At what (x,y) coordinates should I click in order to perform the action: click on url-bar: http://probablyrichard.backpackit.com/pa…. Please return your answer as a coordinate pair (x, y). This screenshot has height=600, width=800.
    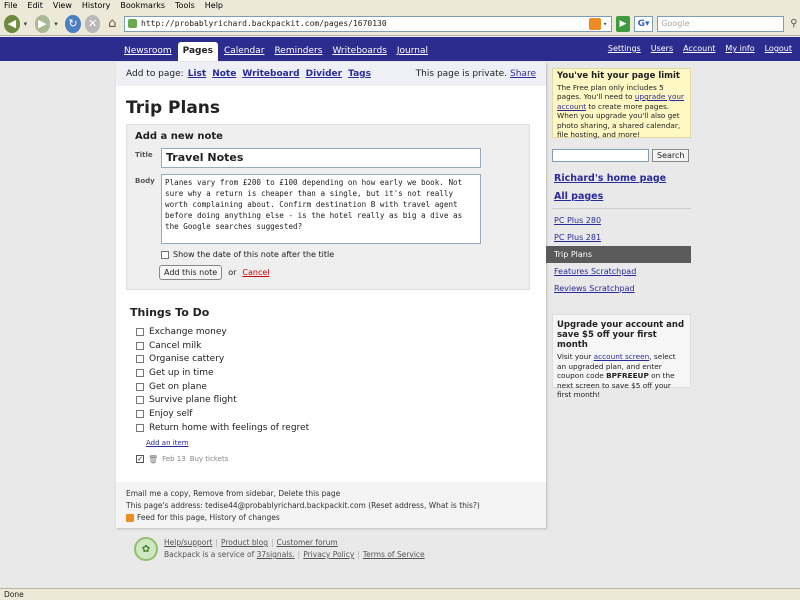
    Looking at the image, I should click on (368, 23).